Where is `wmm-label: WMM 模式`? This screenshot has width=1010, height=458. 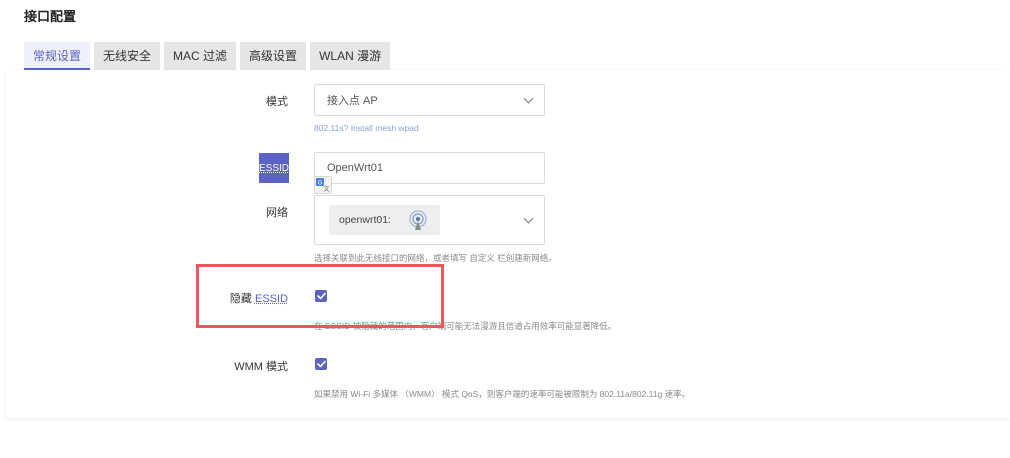 wmm-label: WMM 模式 is located at coordinates (261, 367).